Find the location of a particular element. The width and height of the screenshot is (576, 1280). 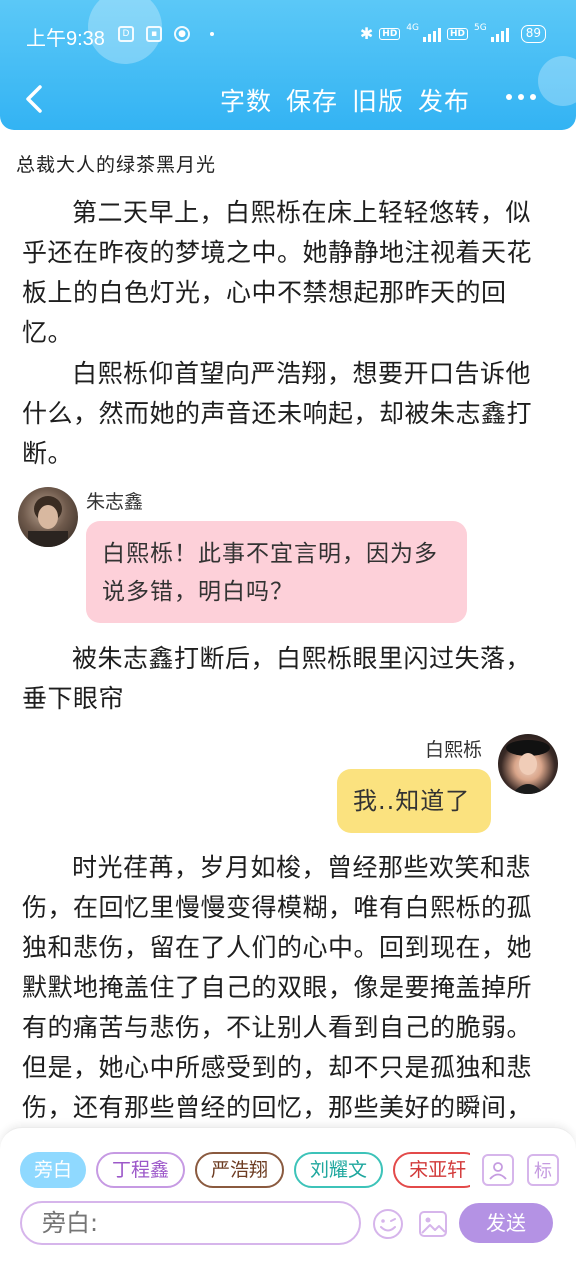

character-manage-button is located at coordinates (498, 1170).